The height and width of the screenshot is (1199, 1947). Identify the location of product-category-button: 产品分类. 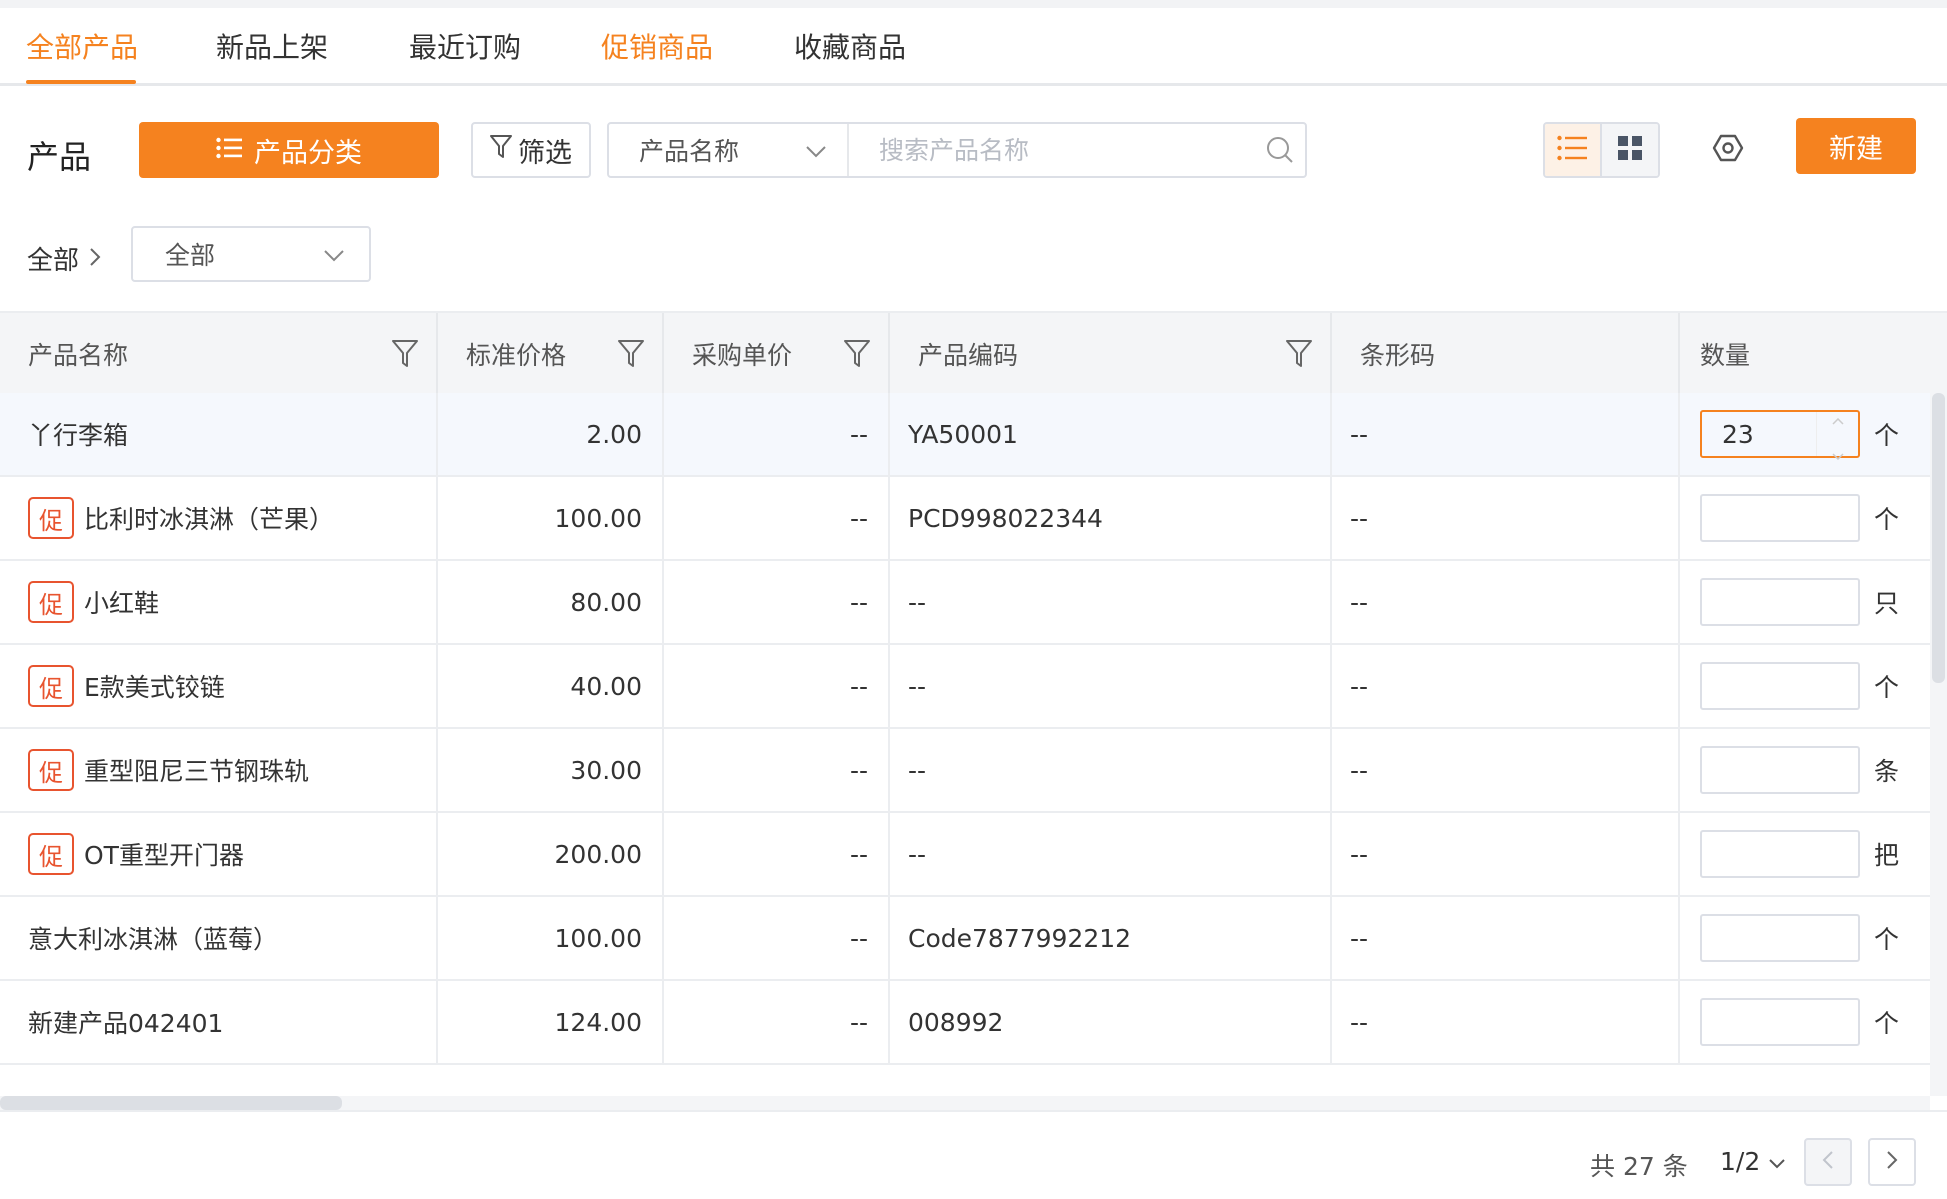
(289, 150).